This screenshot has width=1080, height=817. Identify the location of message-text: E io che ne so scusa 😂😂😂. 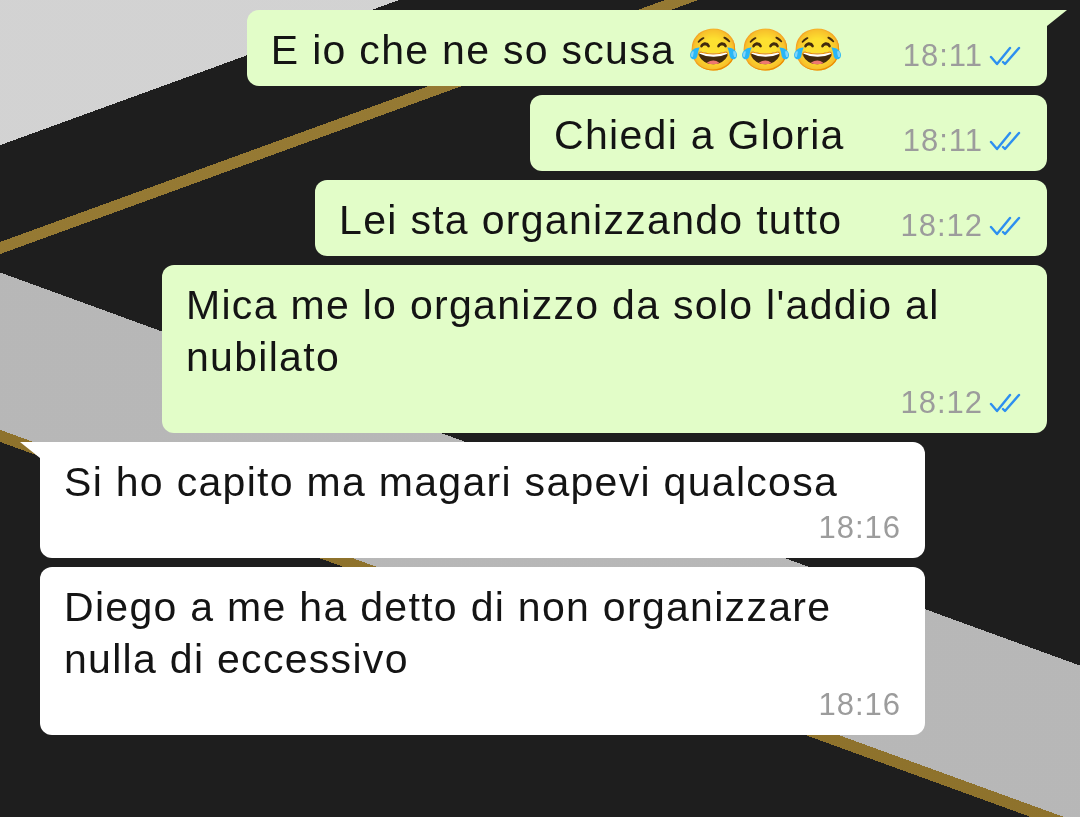
(557, 50).